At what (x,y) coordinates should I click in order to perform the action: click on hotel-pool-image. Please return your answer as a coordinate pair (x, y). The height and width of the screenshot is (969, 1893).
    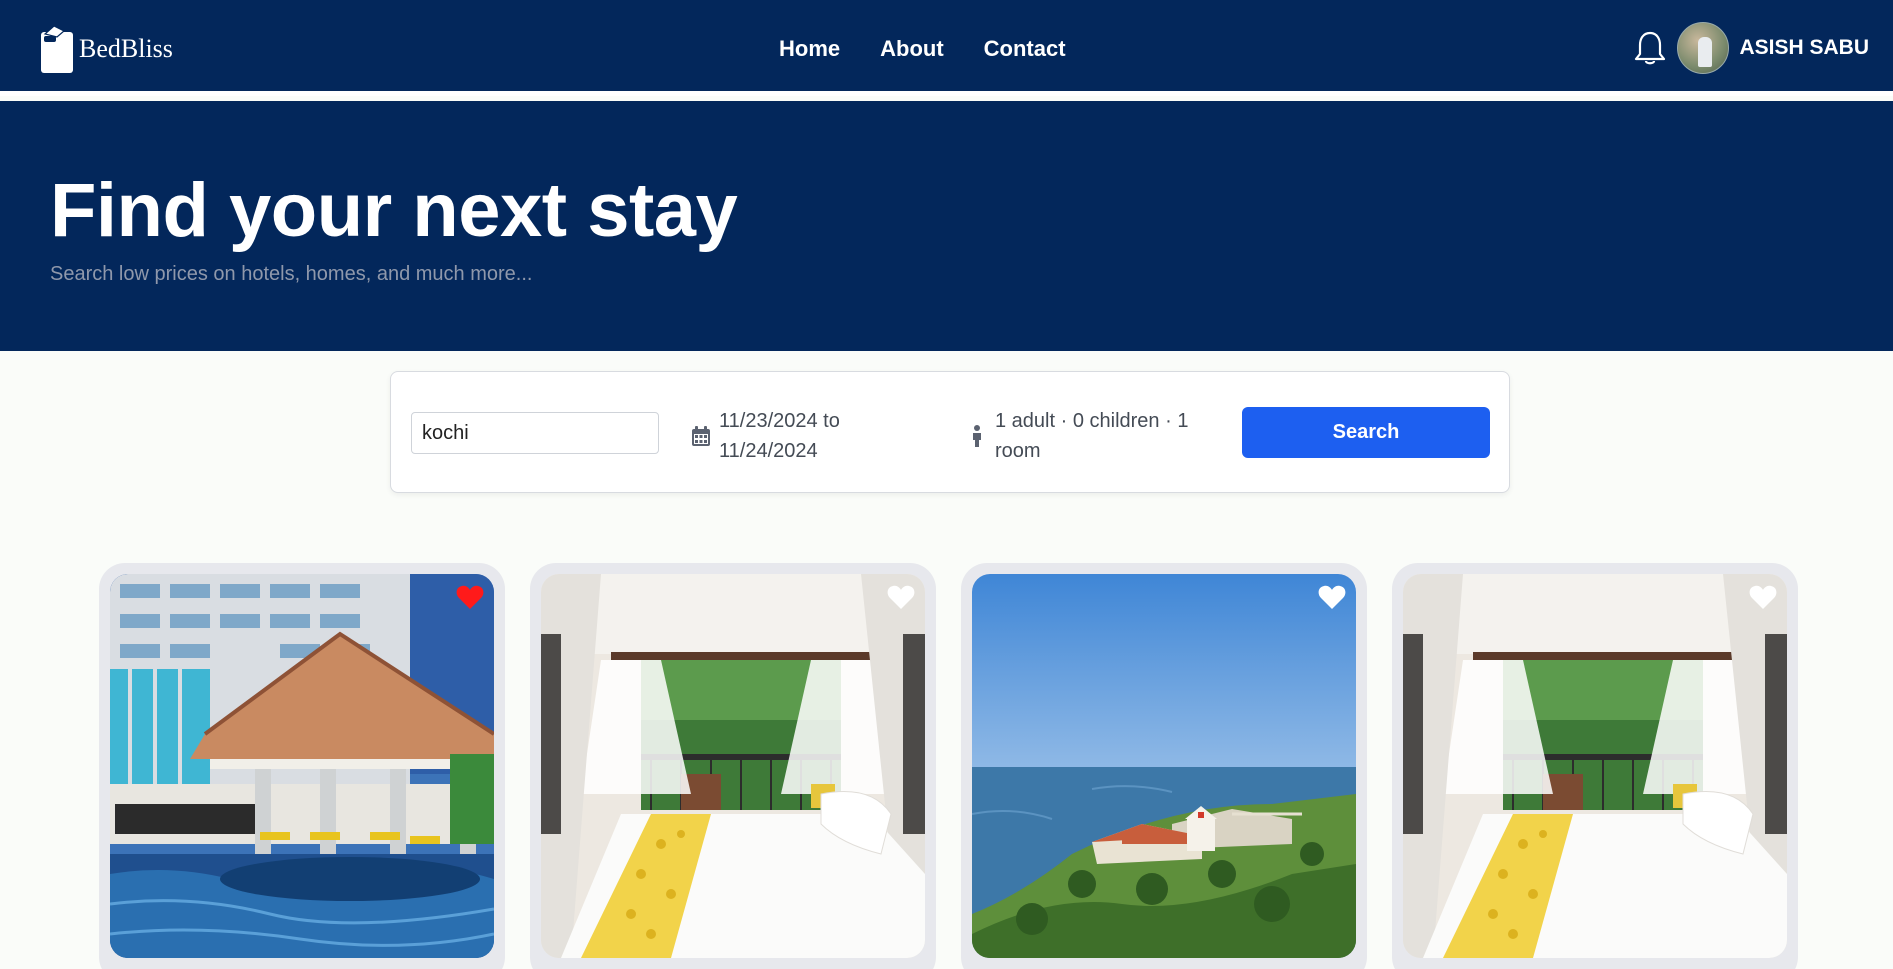
    Looking at the image, I should click on (302, 766).